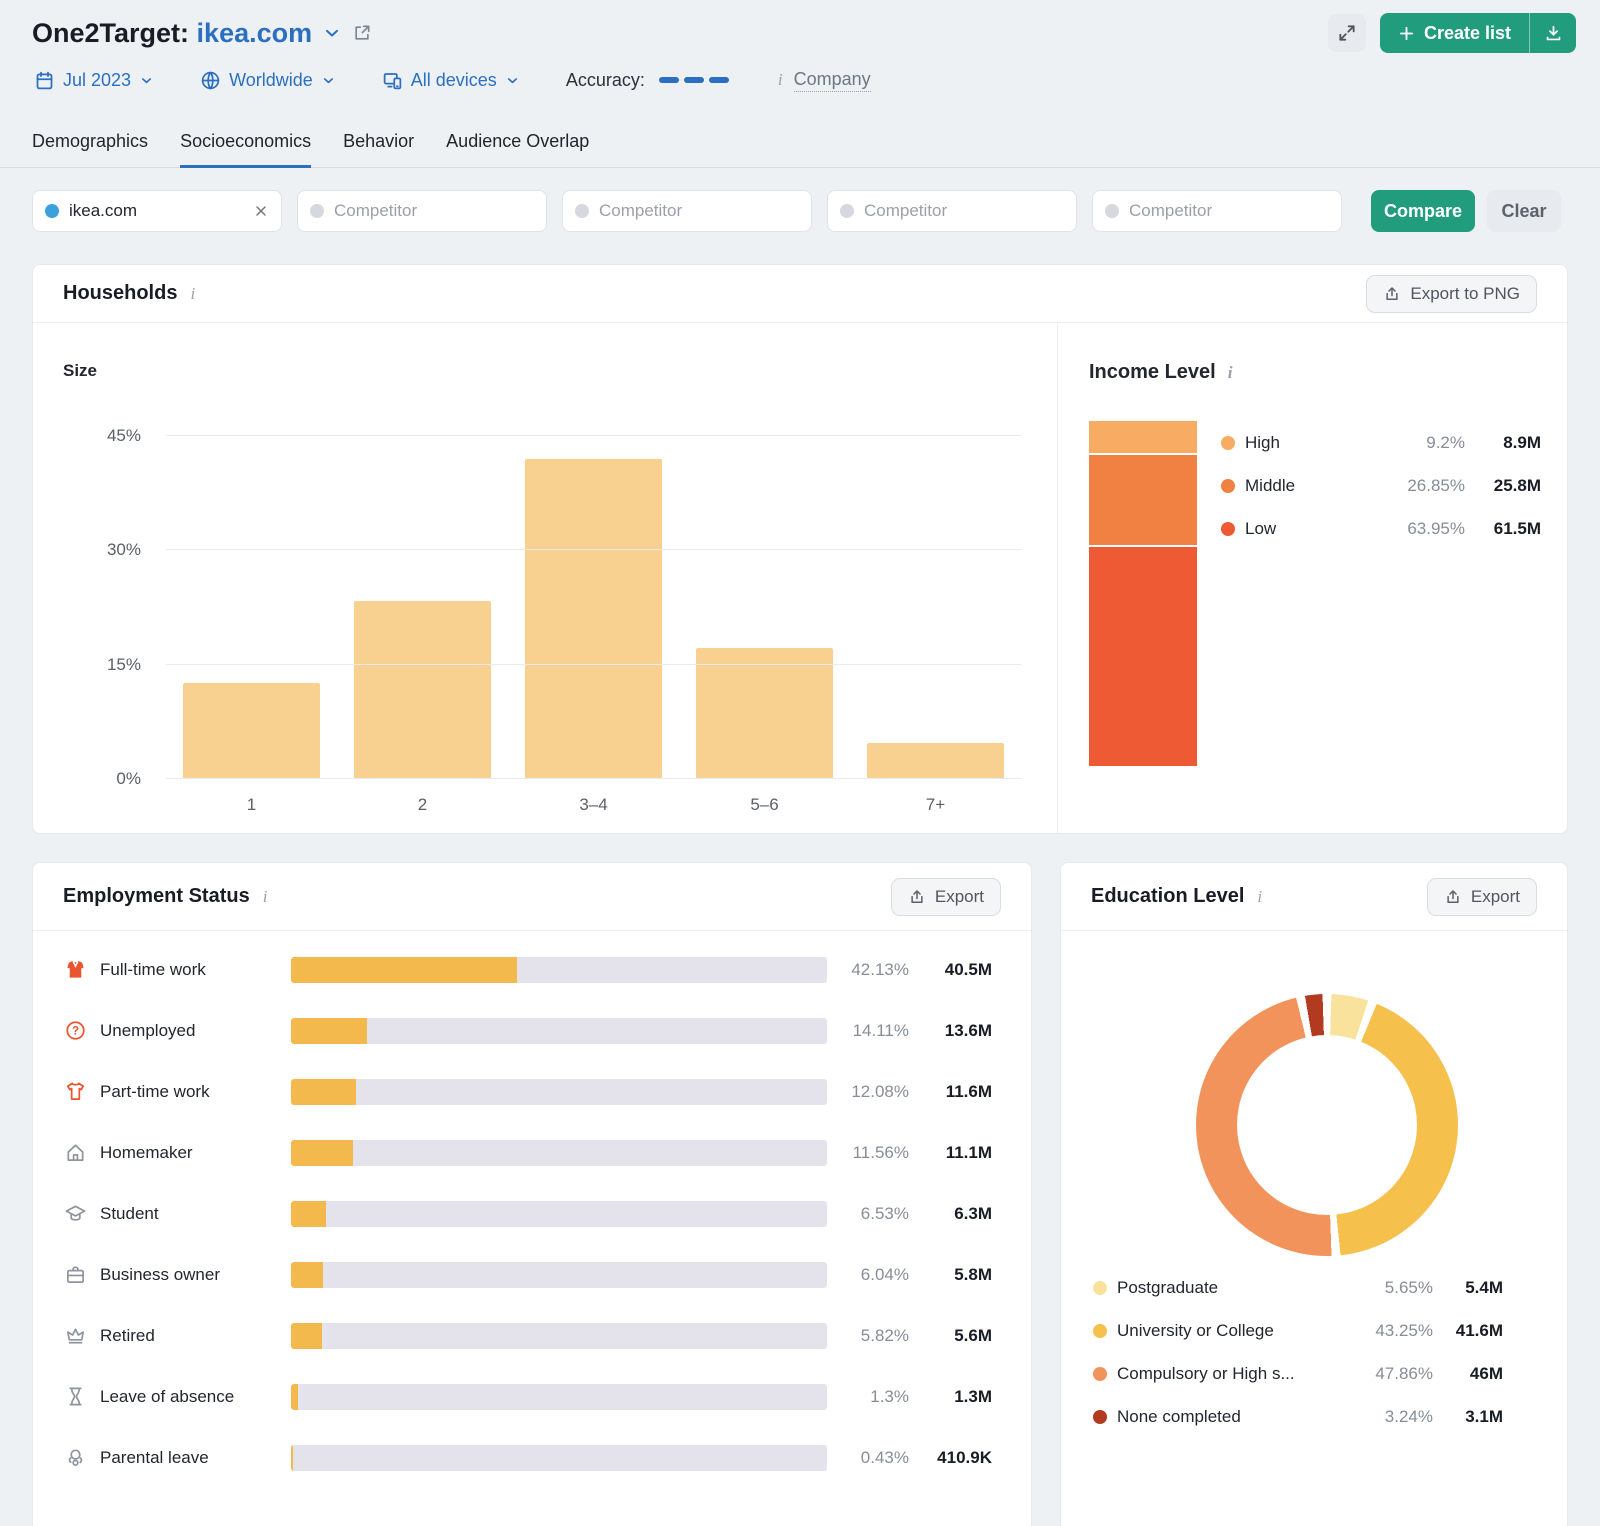  I want to click on legend-percentage: 9.2%, so click(1445, 442).